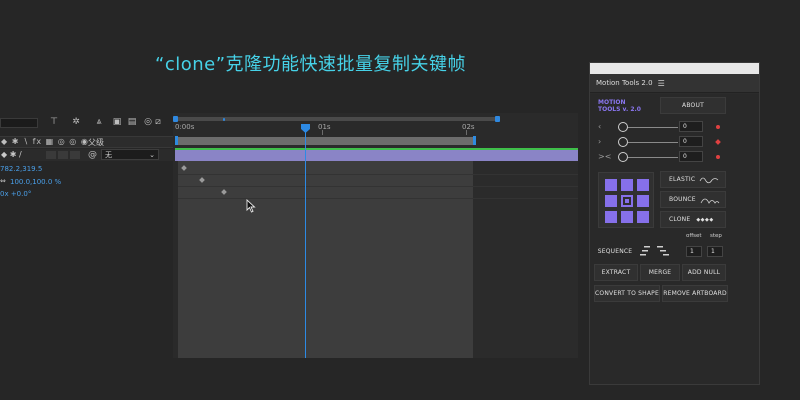 Image resolution: width=800 pixels, height=400 pixels. What do you see at coordinates (709, 180) in the screenshot?
I see `elastic-wave-icon` at bounding box center [709, 180].